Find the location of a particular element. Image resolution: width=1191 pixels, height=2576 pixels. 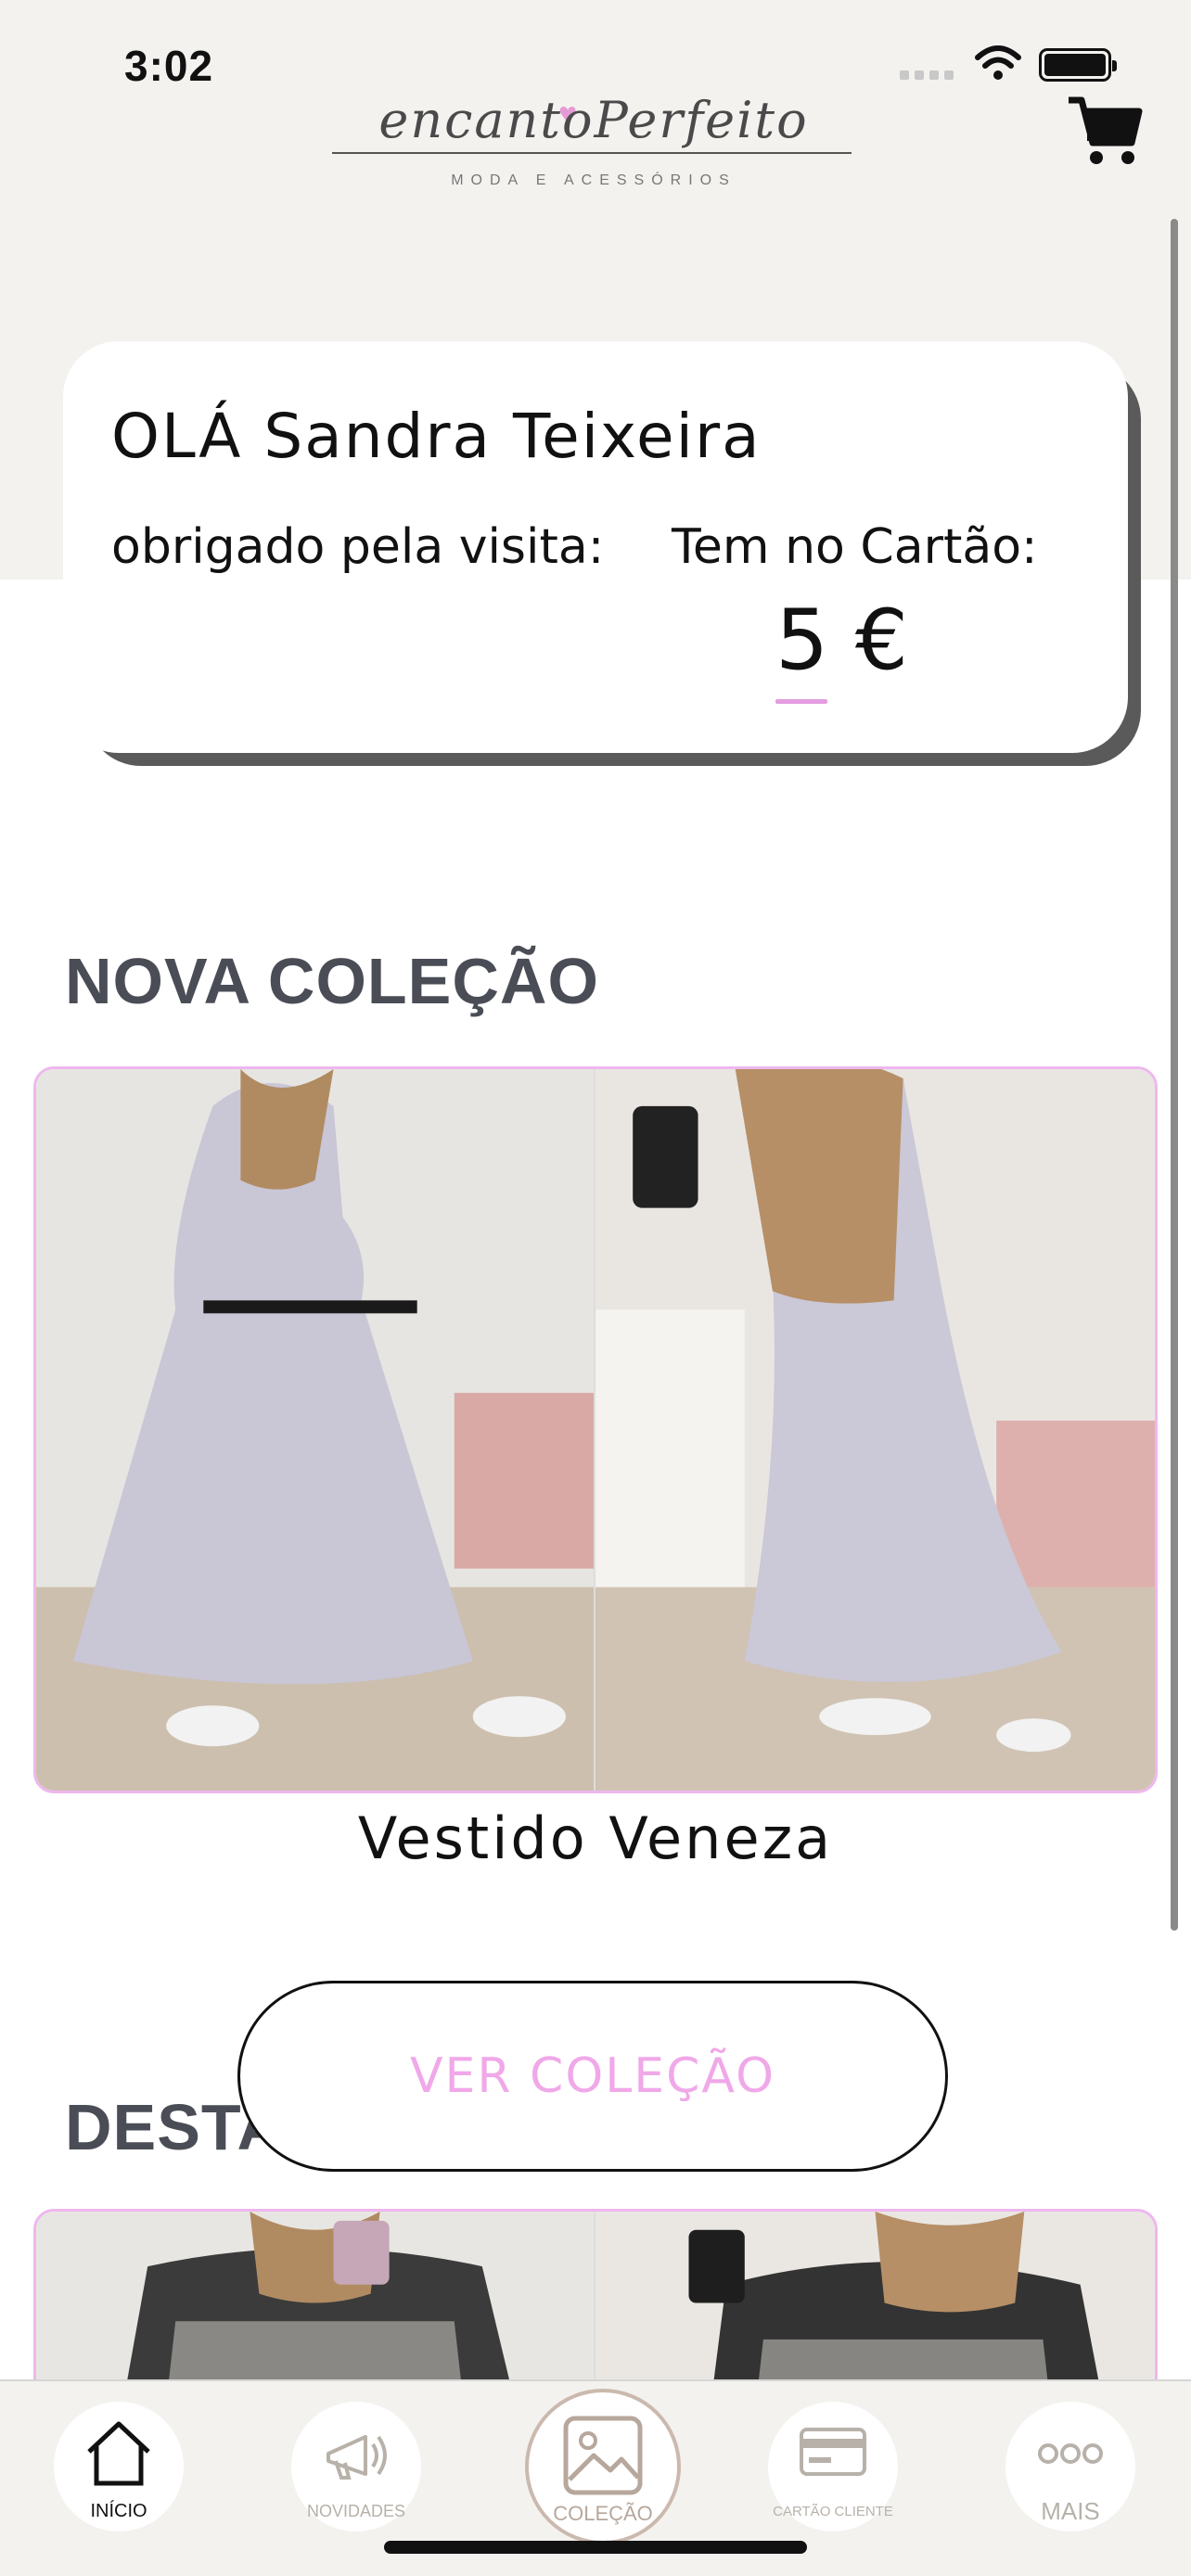

scrollbar is located at coordinates (1174, 1075).